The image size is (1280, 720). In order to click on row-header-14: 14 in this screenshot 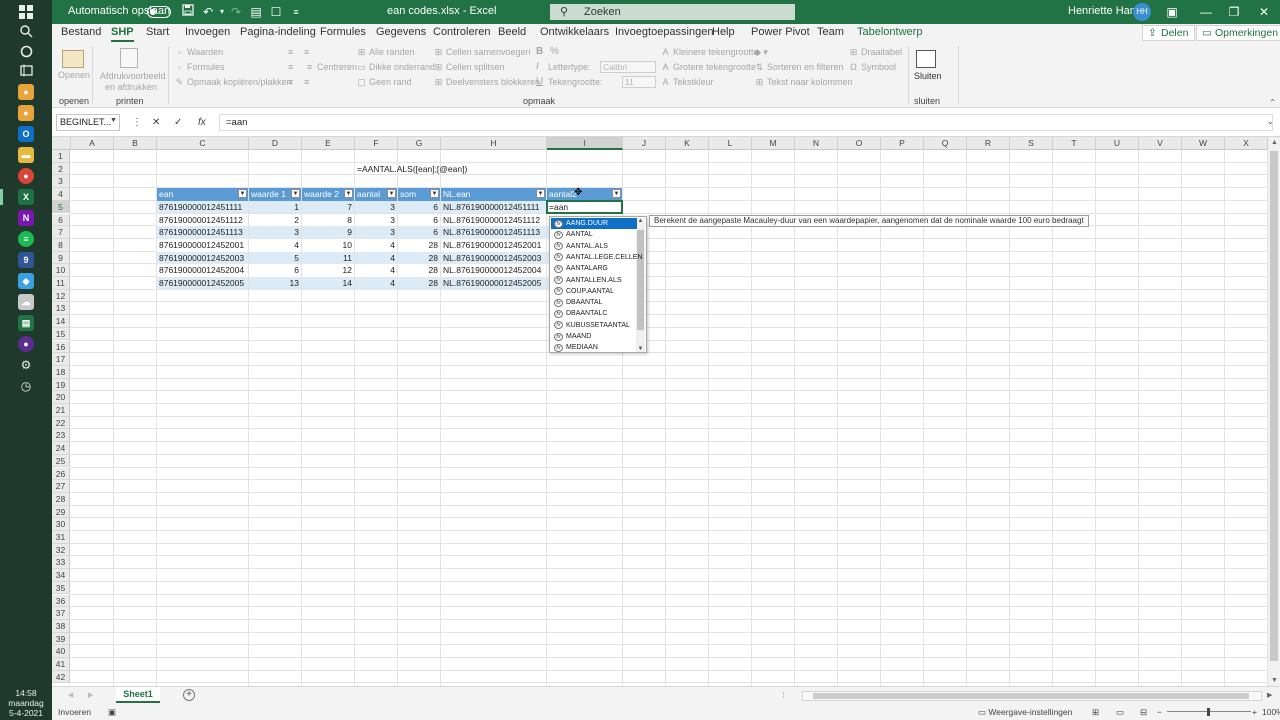, I will do `click(61, 321)`.